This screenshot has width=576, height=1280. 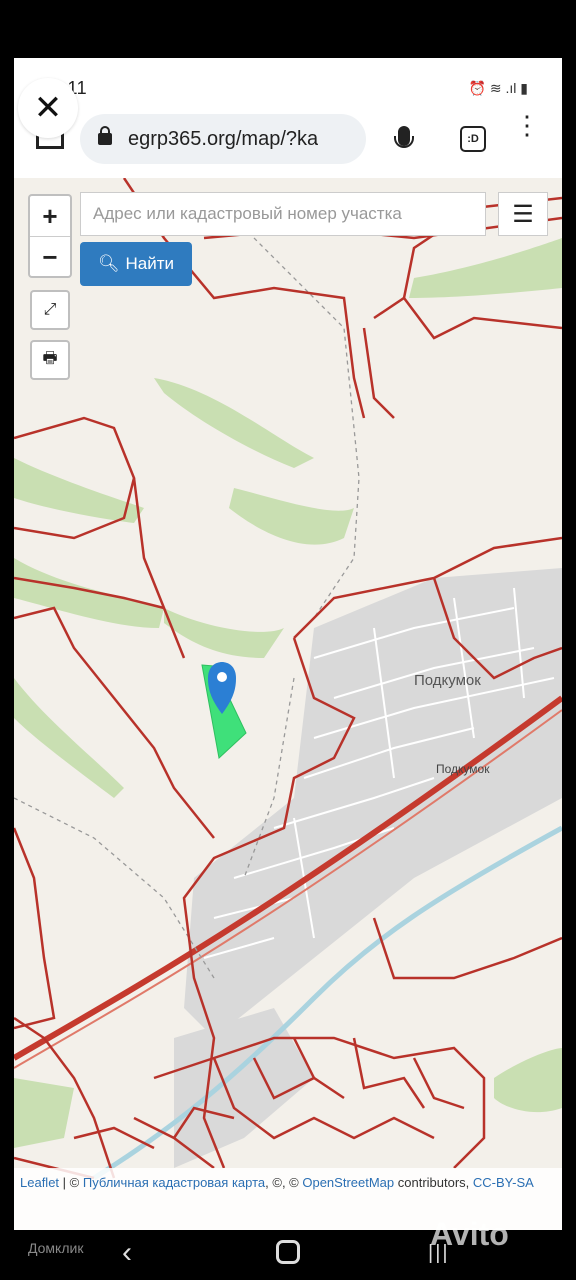 I want to click on url-text: egrp365.org/map/?ka, so click(x=223, y=138).